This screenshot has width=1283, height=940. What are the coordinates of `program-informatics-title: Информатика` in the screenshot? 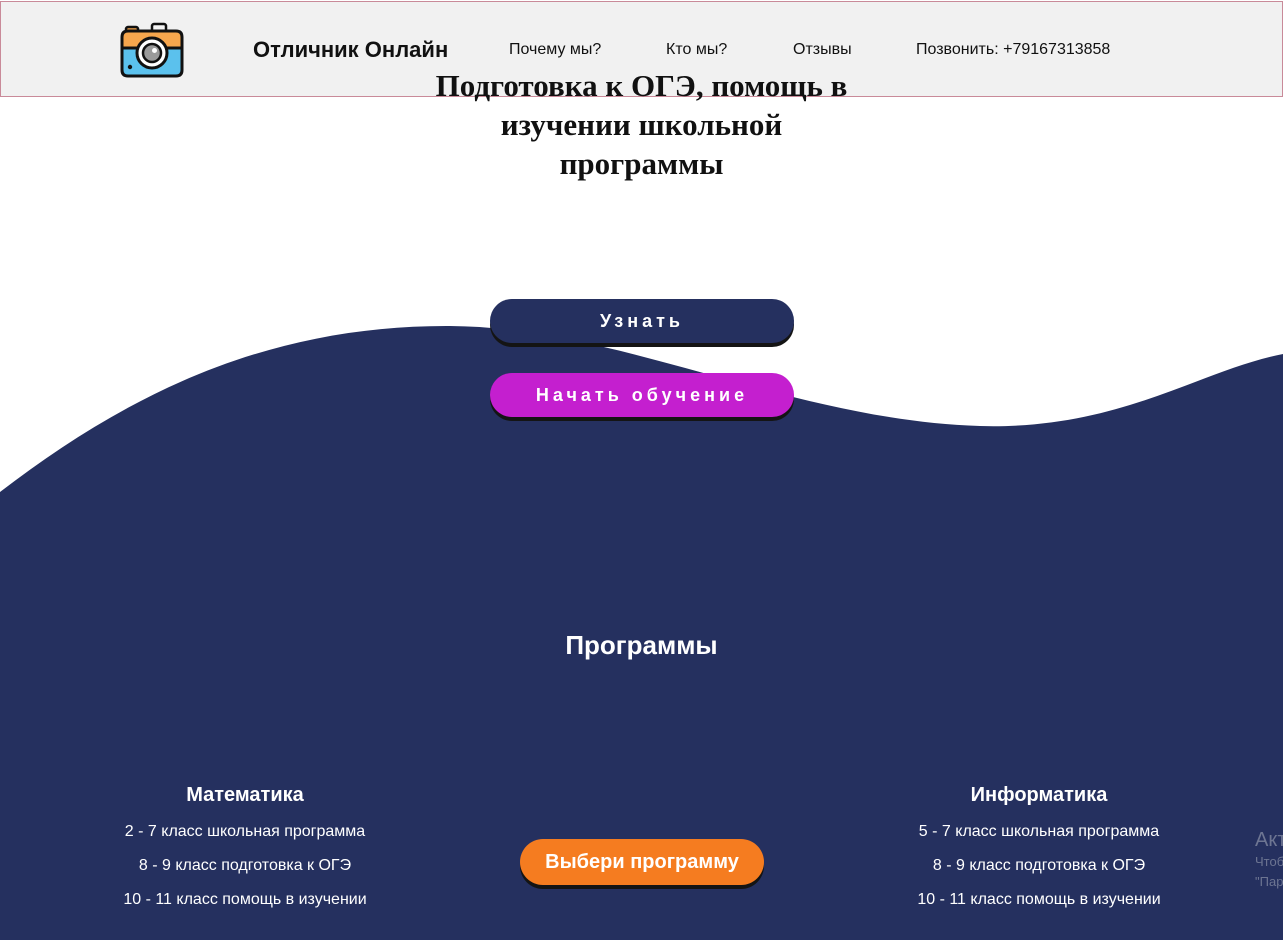 It's located at (1039, 795).